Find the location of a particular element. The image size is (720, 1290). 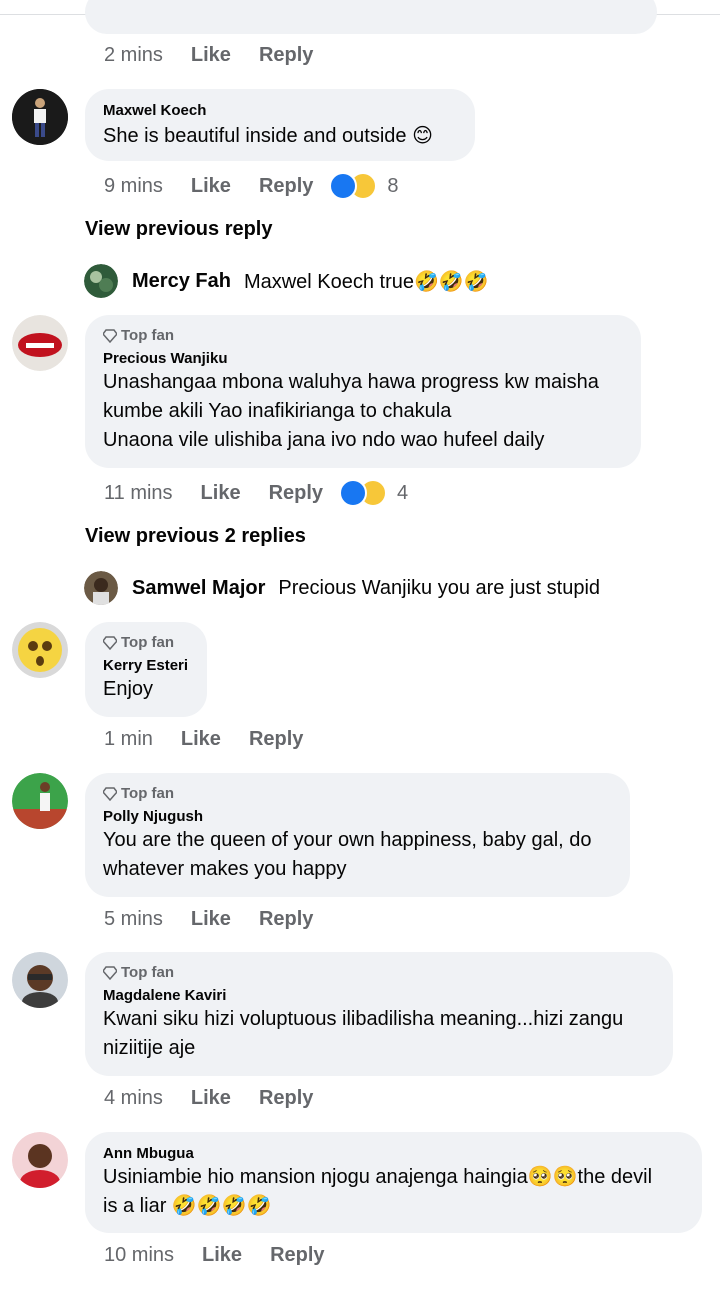

timestamp: 10 mins is located at coordinates (139, 1255).